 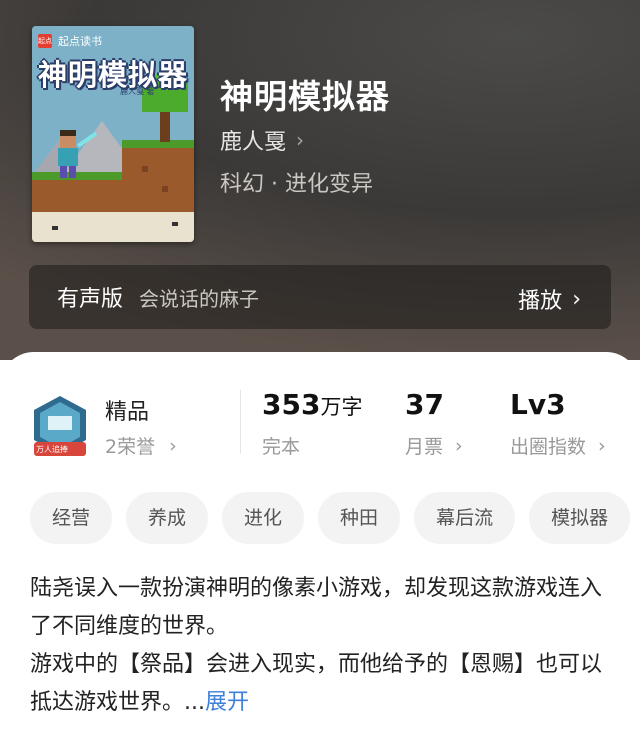 What do you see at coordinates (465, 518) in the screenshot?
I see `tag-chip: 幕后流` at bounding box center [465, 518].